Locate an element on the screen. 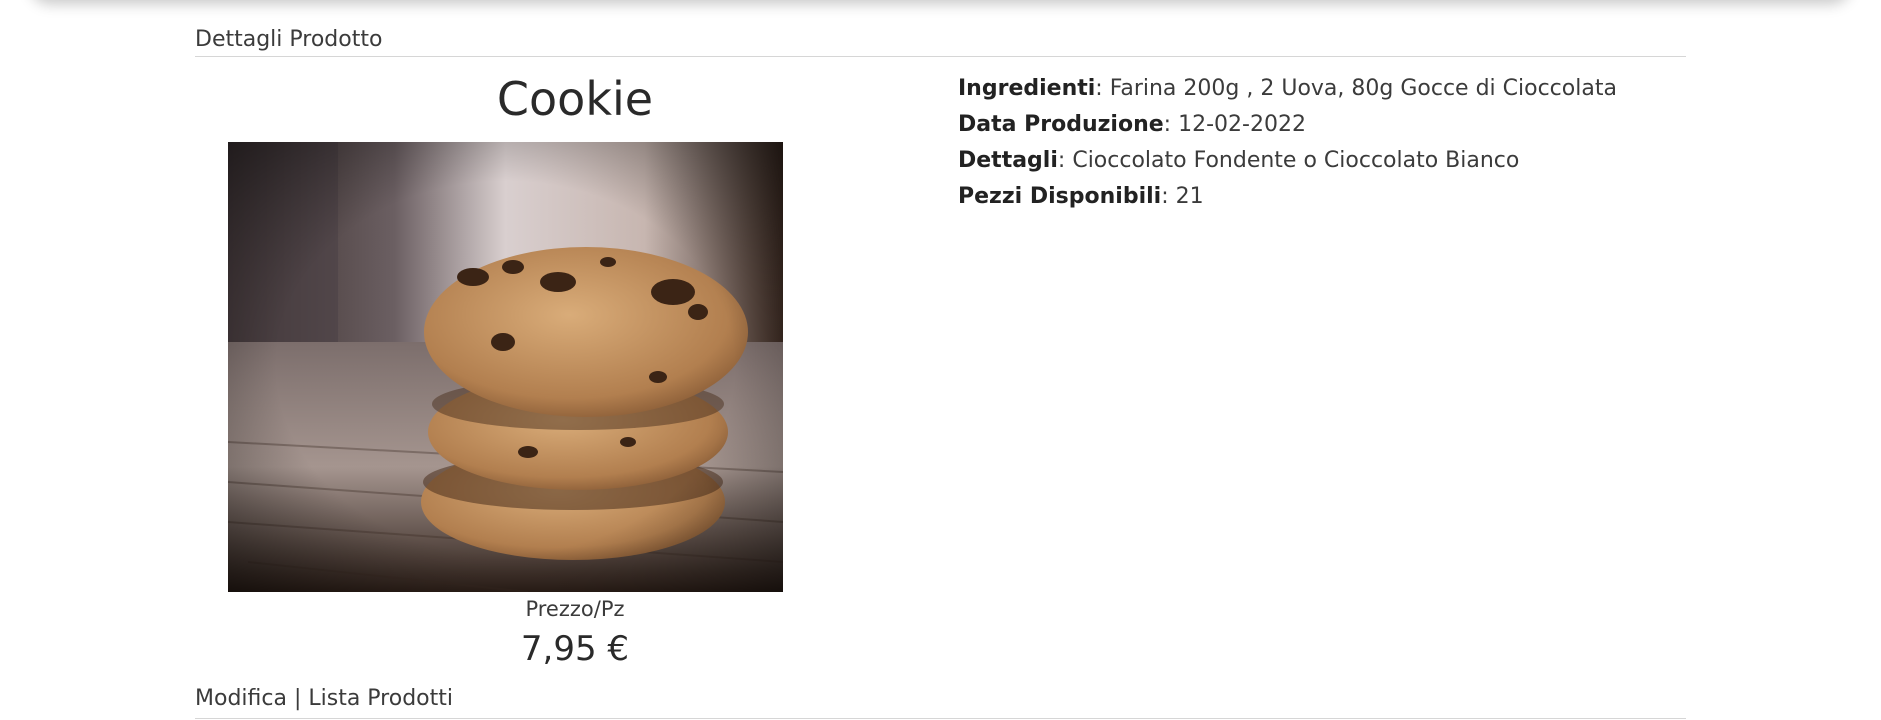 This screenshot has width=1881, height=720. product-name: Cookie is located at coordinates (575, 99).